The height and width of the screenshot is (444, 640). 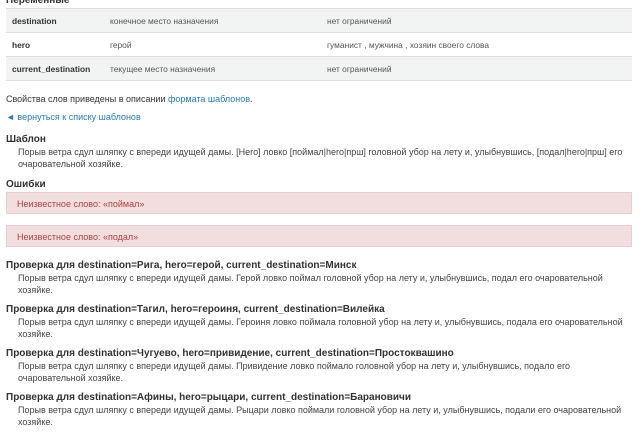 I want to click on properties-note-suffix: ., so click(x=251, y=99).